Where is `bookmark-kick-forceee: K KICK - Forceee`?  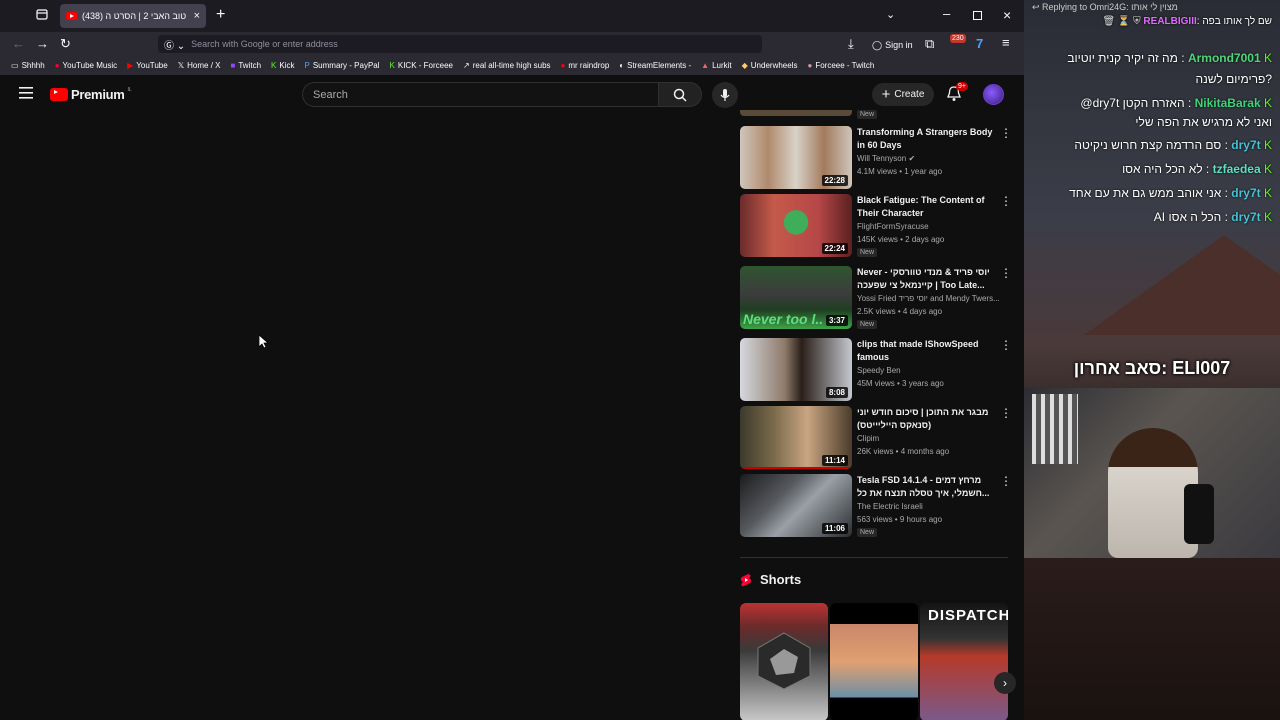 bookmark-kick-forceee: K KICK - Forceee is located at coordinates (421, 65).